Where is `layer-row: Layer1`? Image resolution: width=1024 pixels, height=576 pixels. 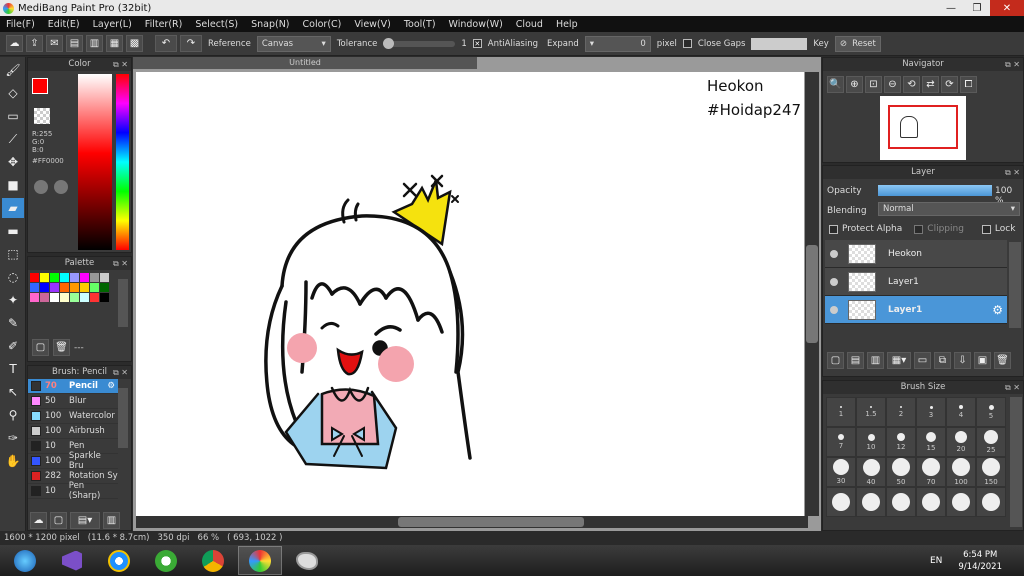
layer-row: Layer1 is located at coordinates (916, 282).